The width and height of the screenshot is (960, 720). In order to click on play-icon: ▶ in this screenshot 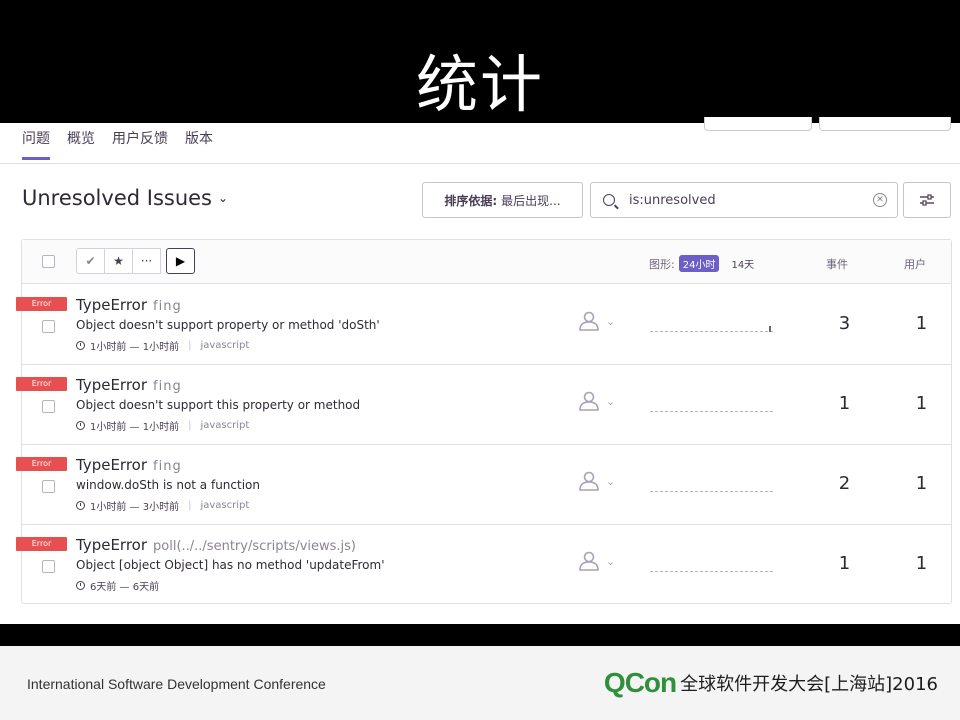, I will do `click(180, 261)`.